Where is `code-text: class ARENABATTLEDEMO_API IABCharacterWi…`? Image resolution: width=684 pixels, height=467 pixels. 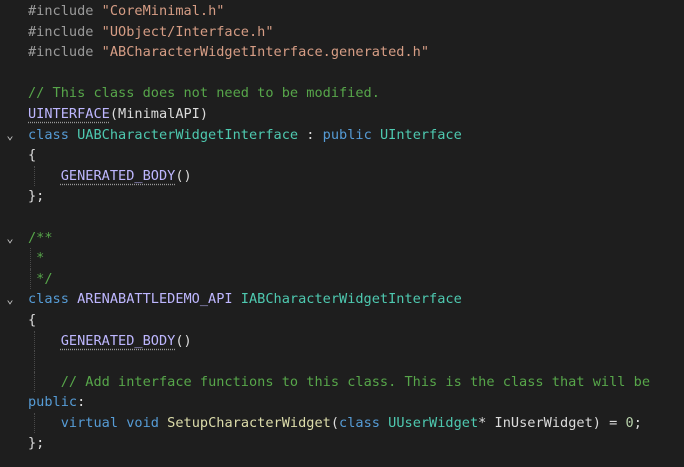
code-text: class ARENABATTLEDEMO_API IABCharacterWi… is located at coordinates (245, 299).